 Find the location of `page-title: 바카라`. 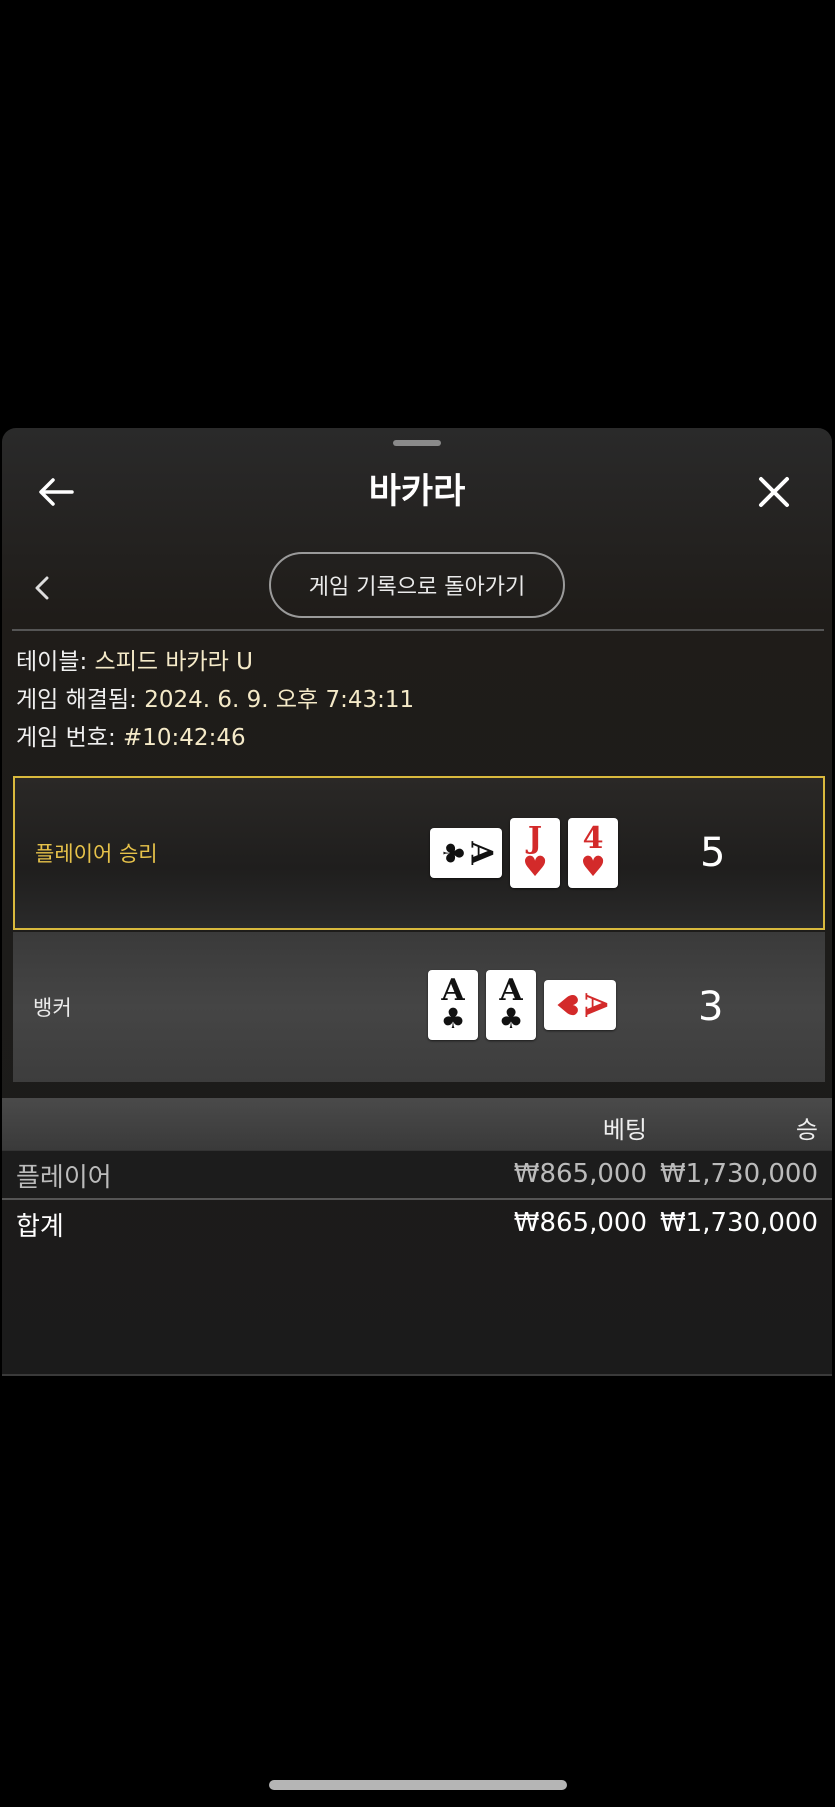

page-title: 바카라 is located at coordinates (417, 492).